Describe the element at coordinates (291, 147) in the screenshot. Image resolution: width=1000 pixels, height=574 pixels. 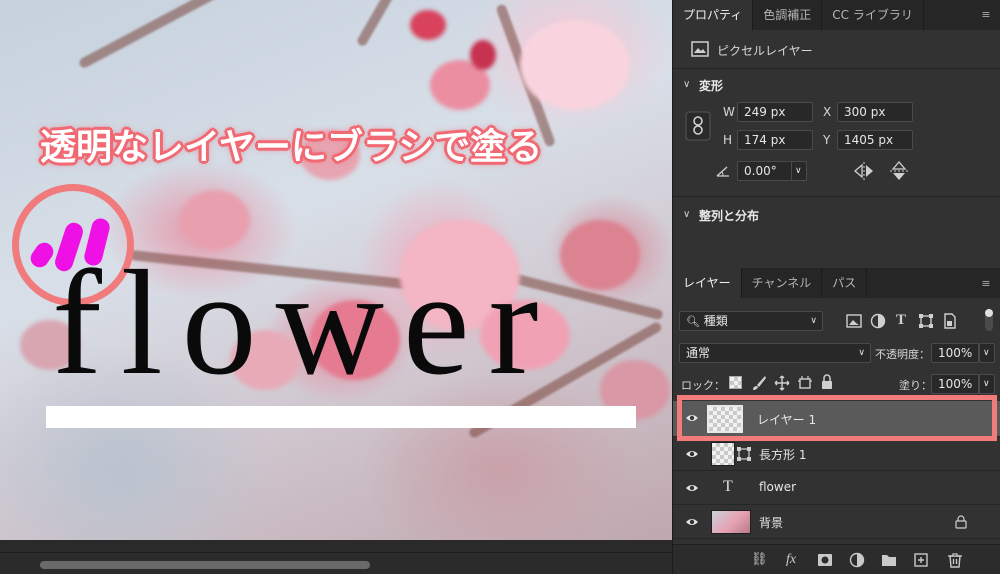
I see `tutorial-headline: 透明なレイヤーにブラシで塗る` at that location.